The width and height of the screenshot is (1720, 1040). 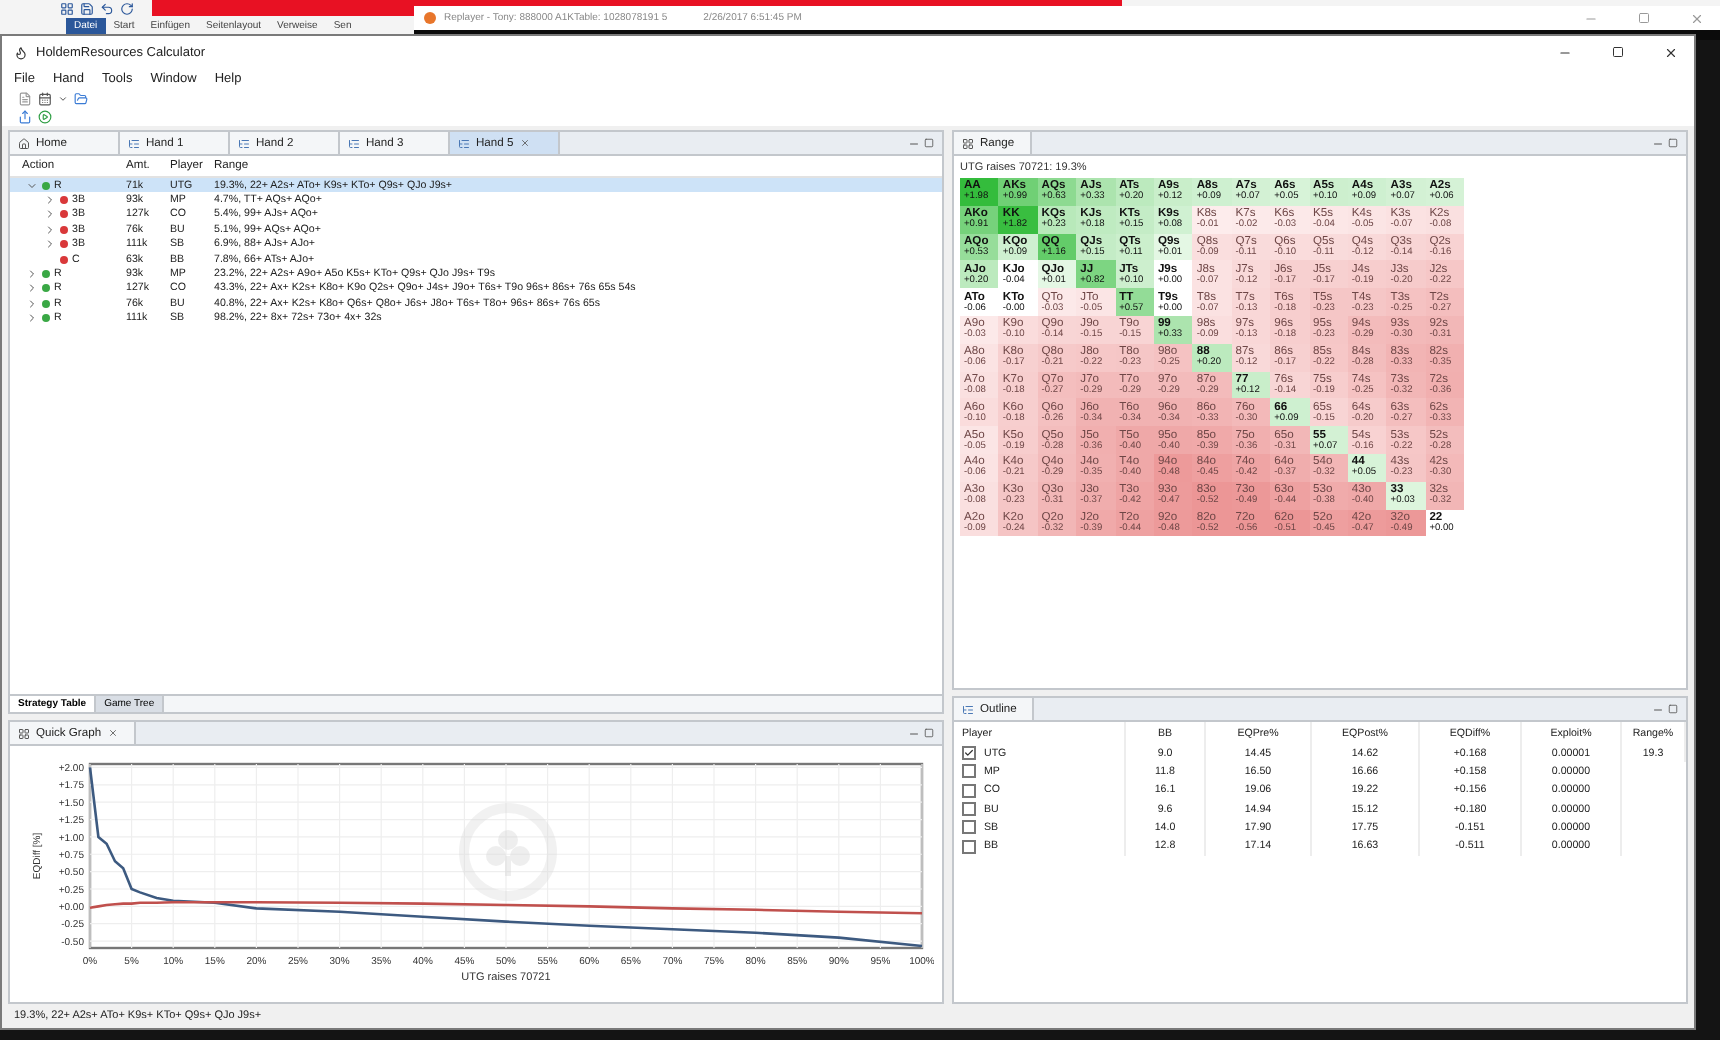 What do you see at coordinates (45, 117) in the screenshot?
I see `play-icon` at bounding box center [45, 117].